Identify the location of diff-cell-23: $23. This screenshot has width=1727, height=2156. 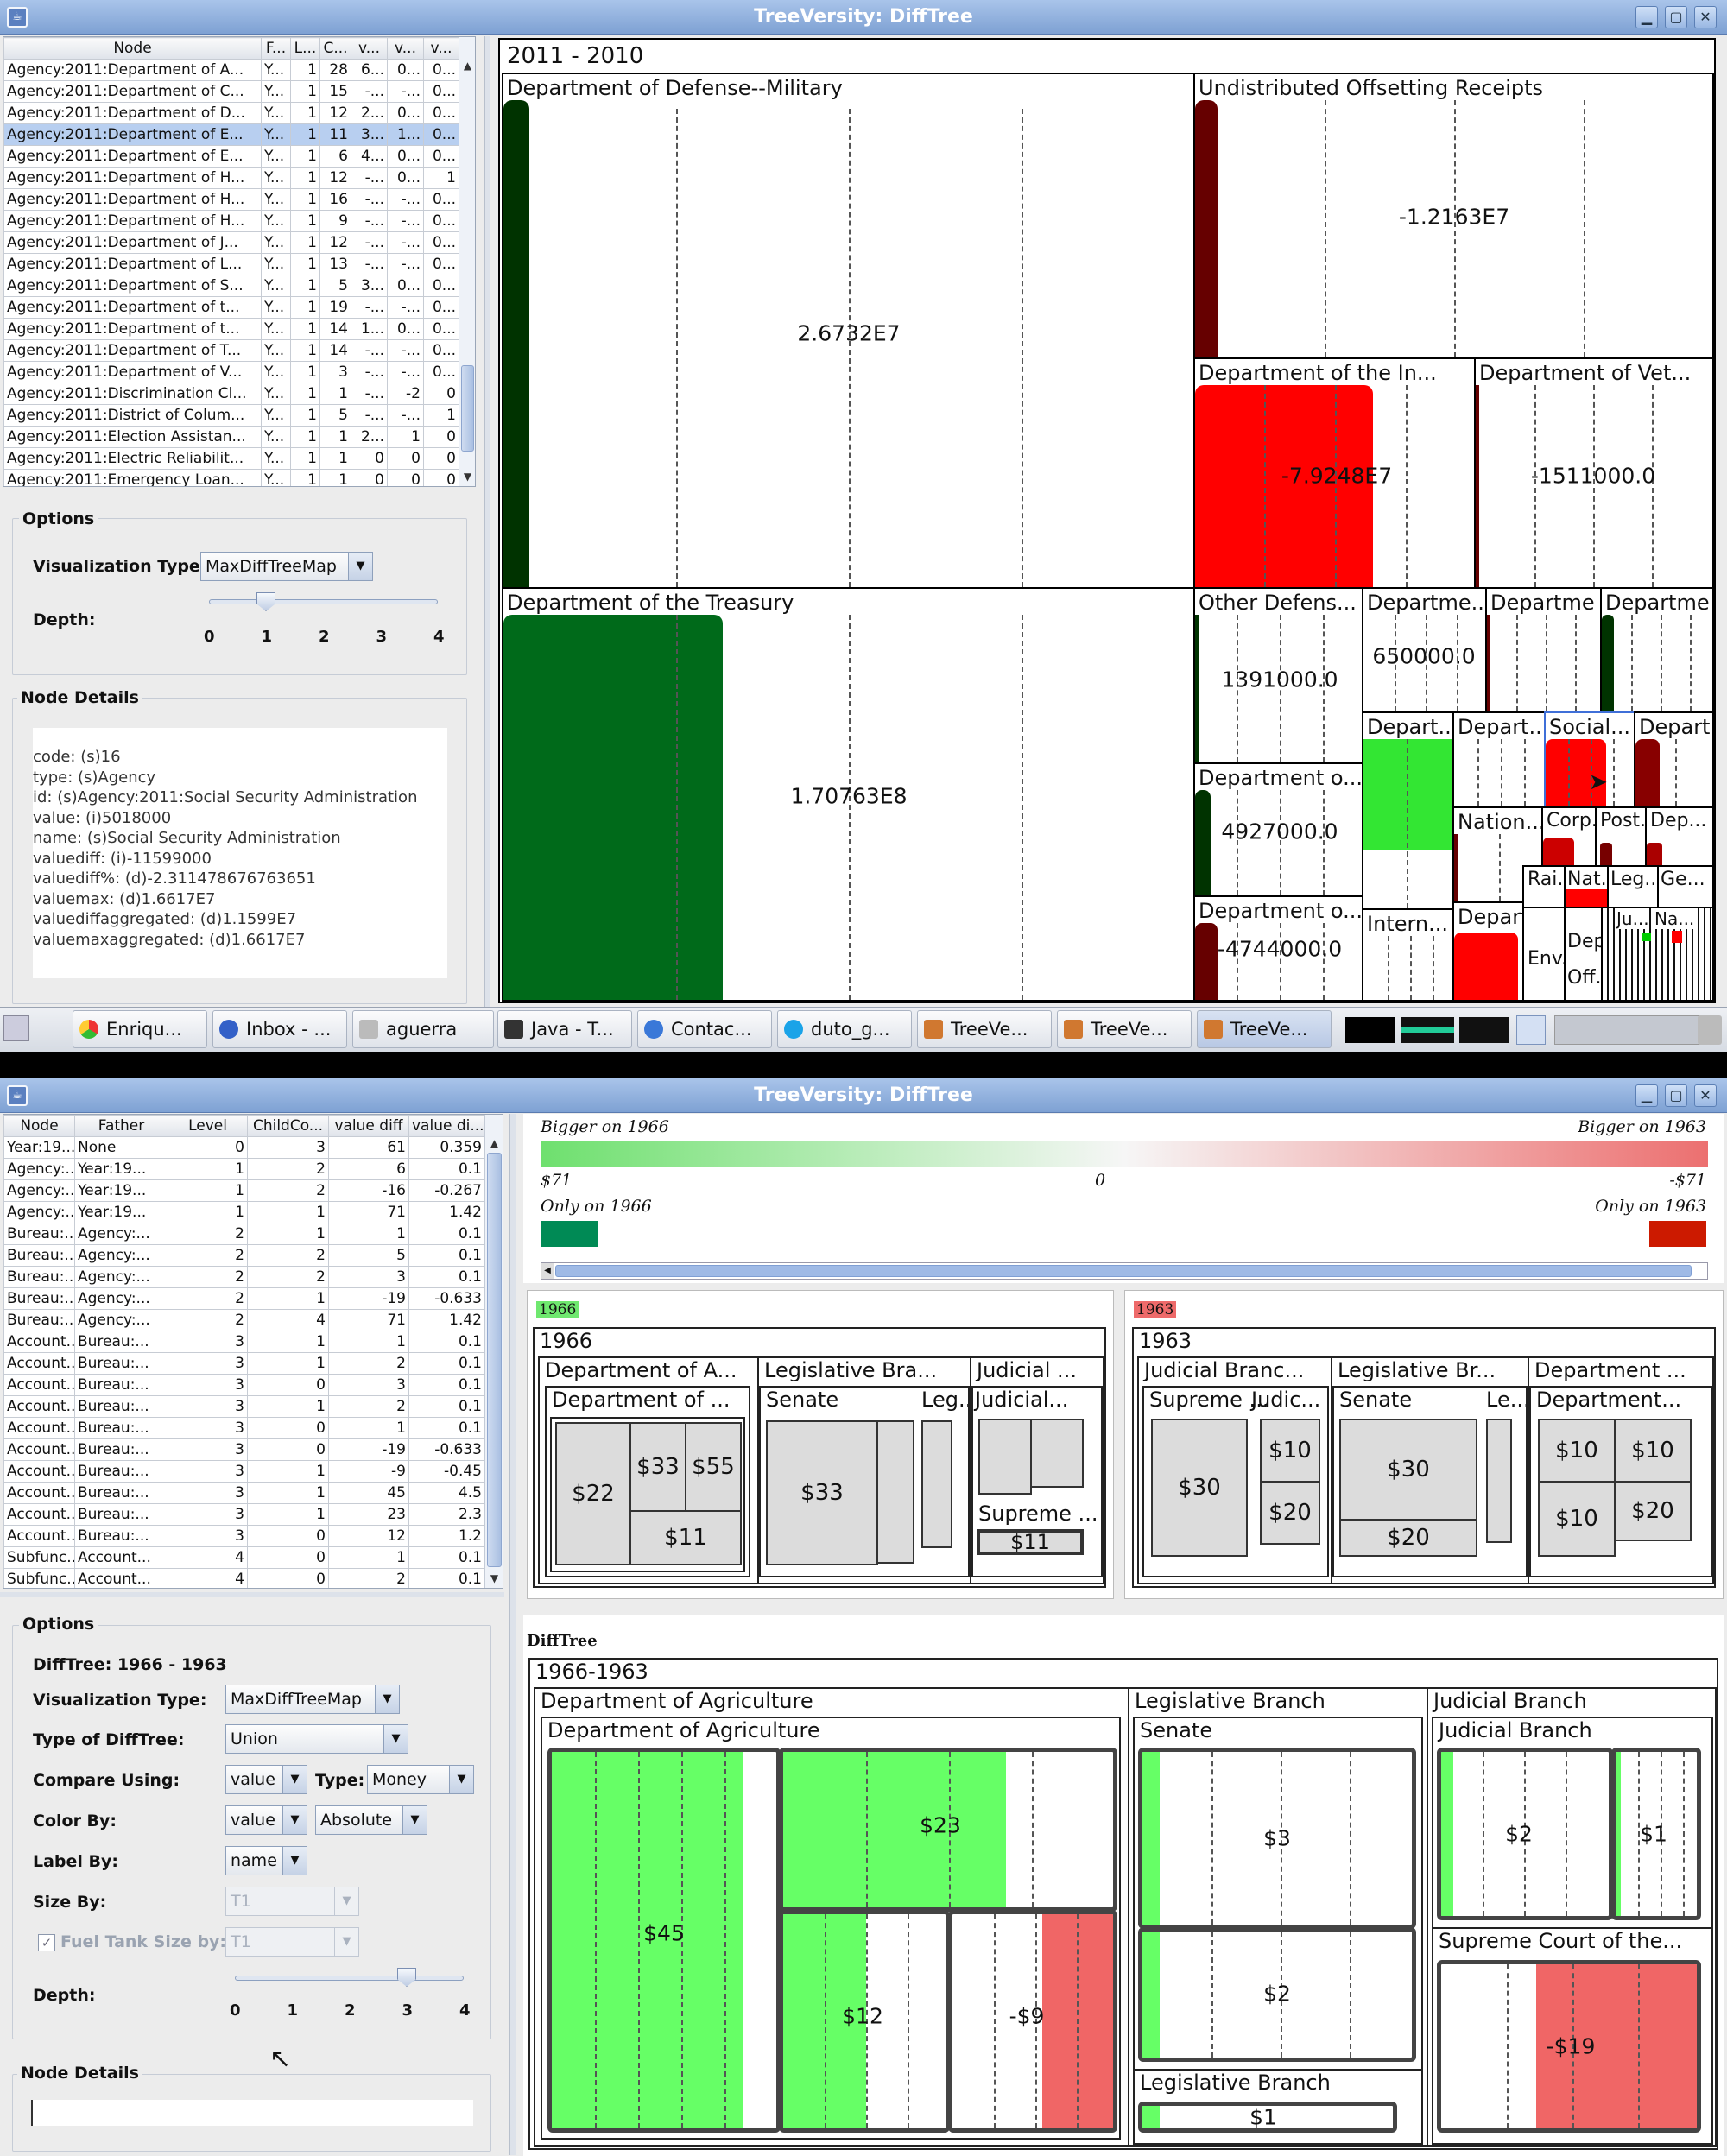
(948, 1830).